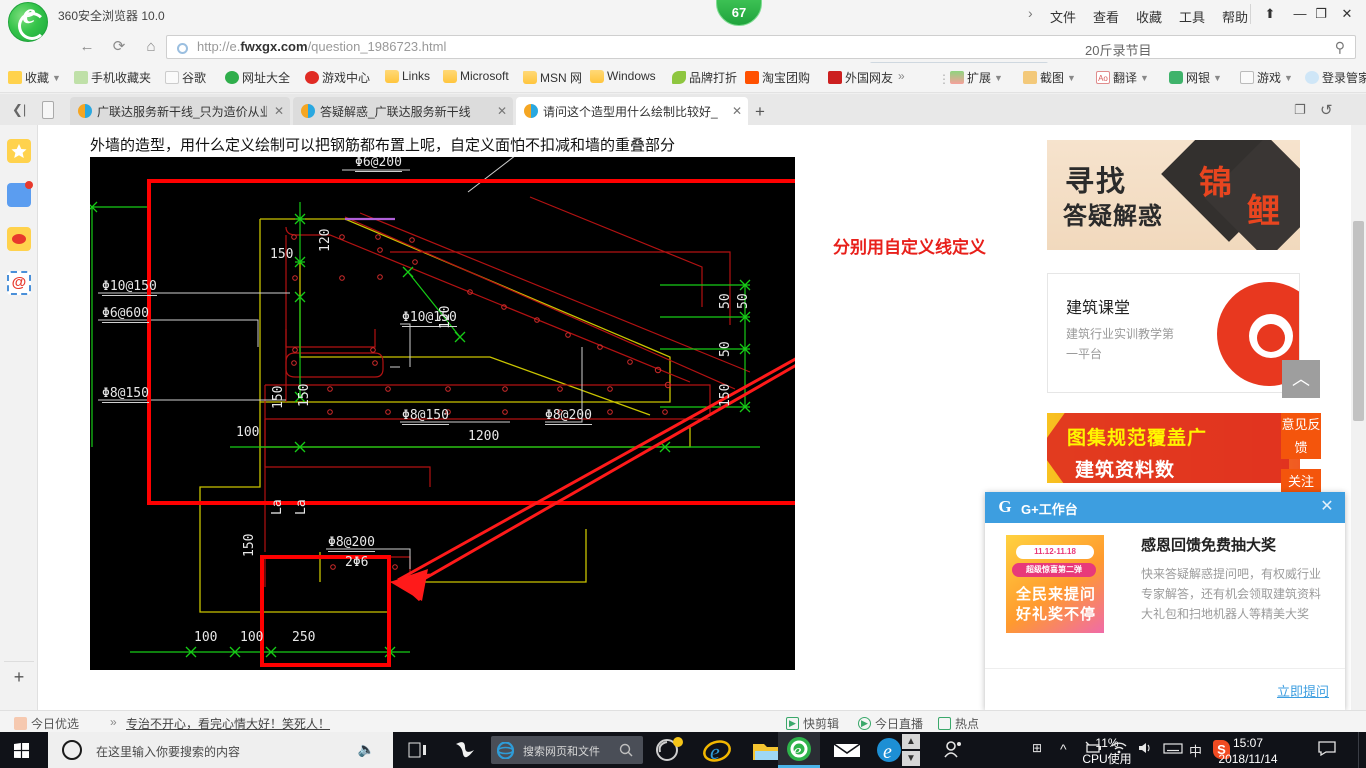 The width and height of the screenshot is (1366, 768). What do you see at coordinates (799, 750) in the screenshot?
I see `360-browser-icon: e` at bounding box center [799, 750].